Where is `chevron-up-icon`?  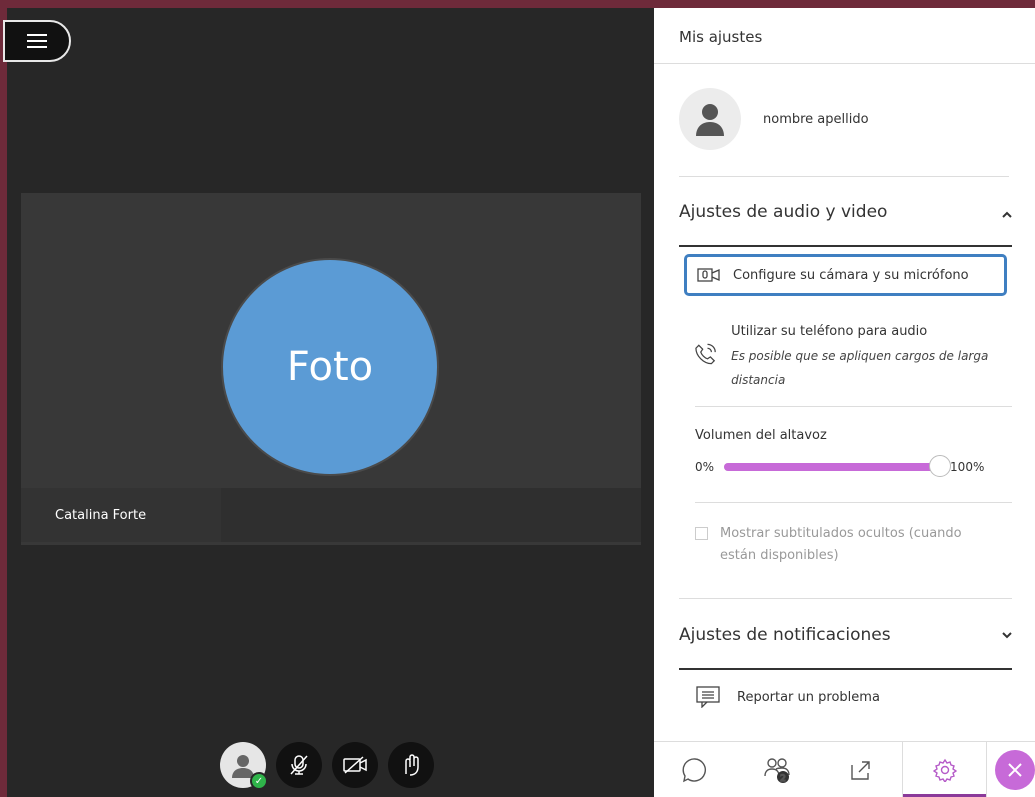
chevron-up-icon is located at coordinates (1007, 214).